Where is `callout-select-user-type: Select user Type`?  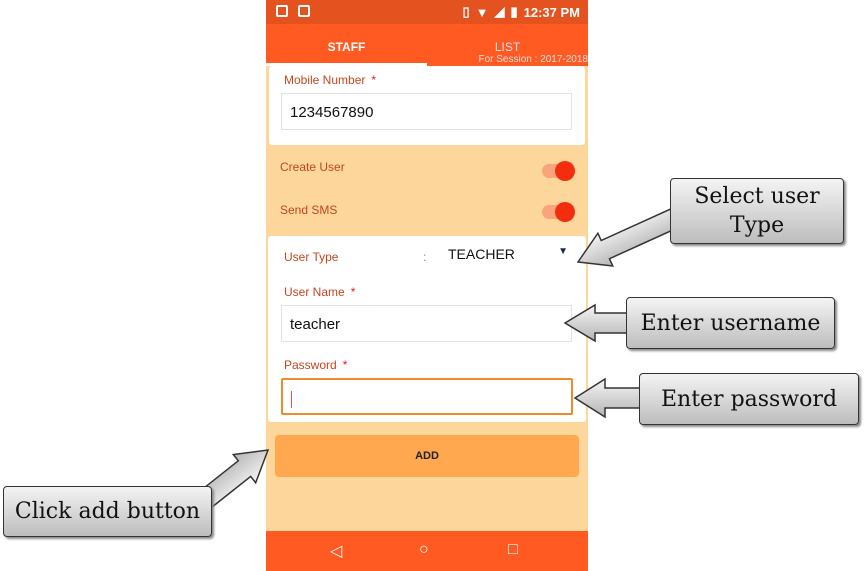
callout-select-user-type: Select user Type is located at coordinates (757, 211).